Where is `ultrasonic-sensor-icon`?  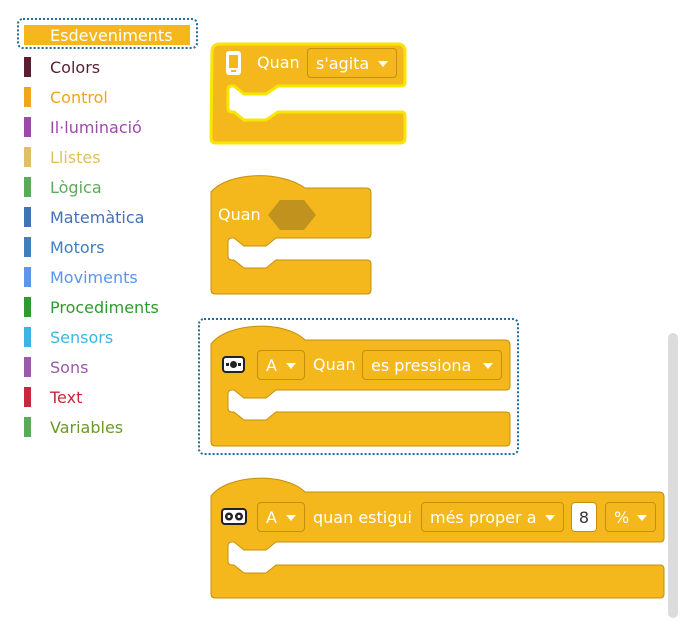
ultrasonic-sensor-icon is located at coordinates (234, 516).